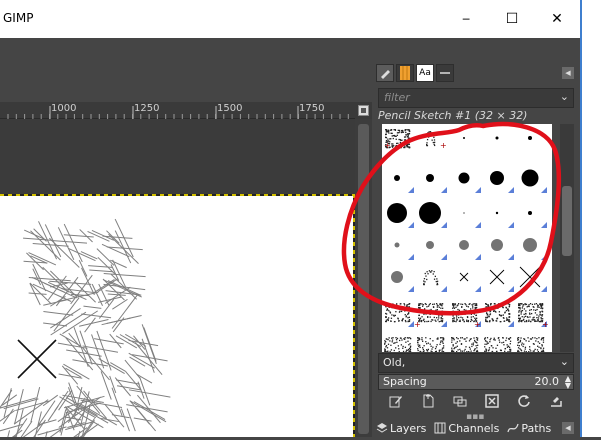 This screenshot has height=440, width=601. I want to click on brush-filter-input: filter ⌄, so click(476, 98).